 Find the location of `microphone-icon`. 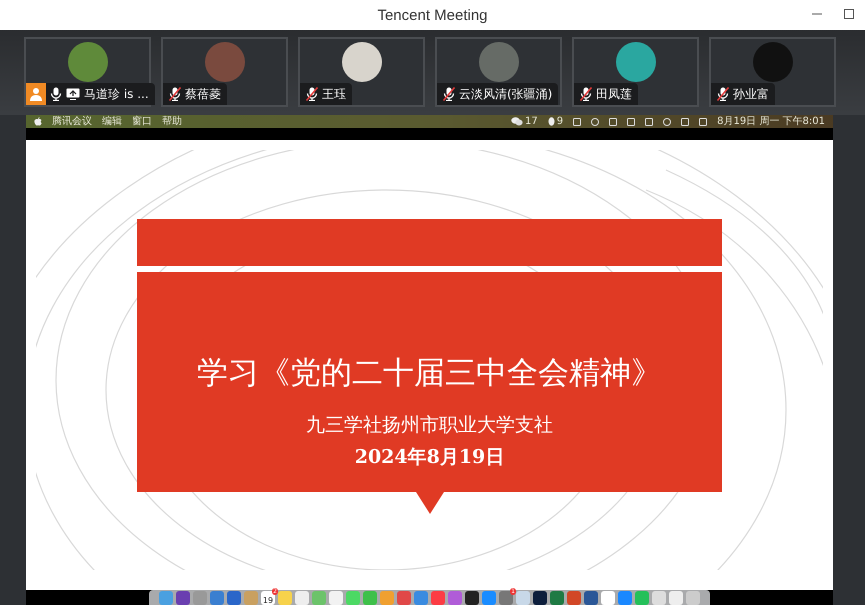

microphone-icon is located at coordinates (56, 94).